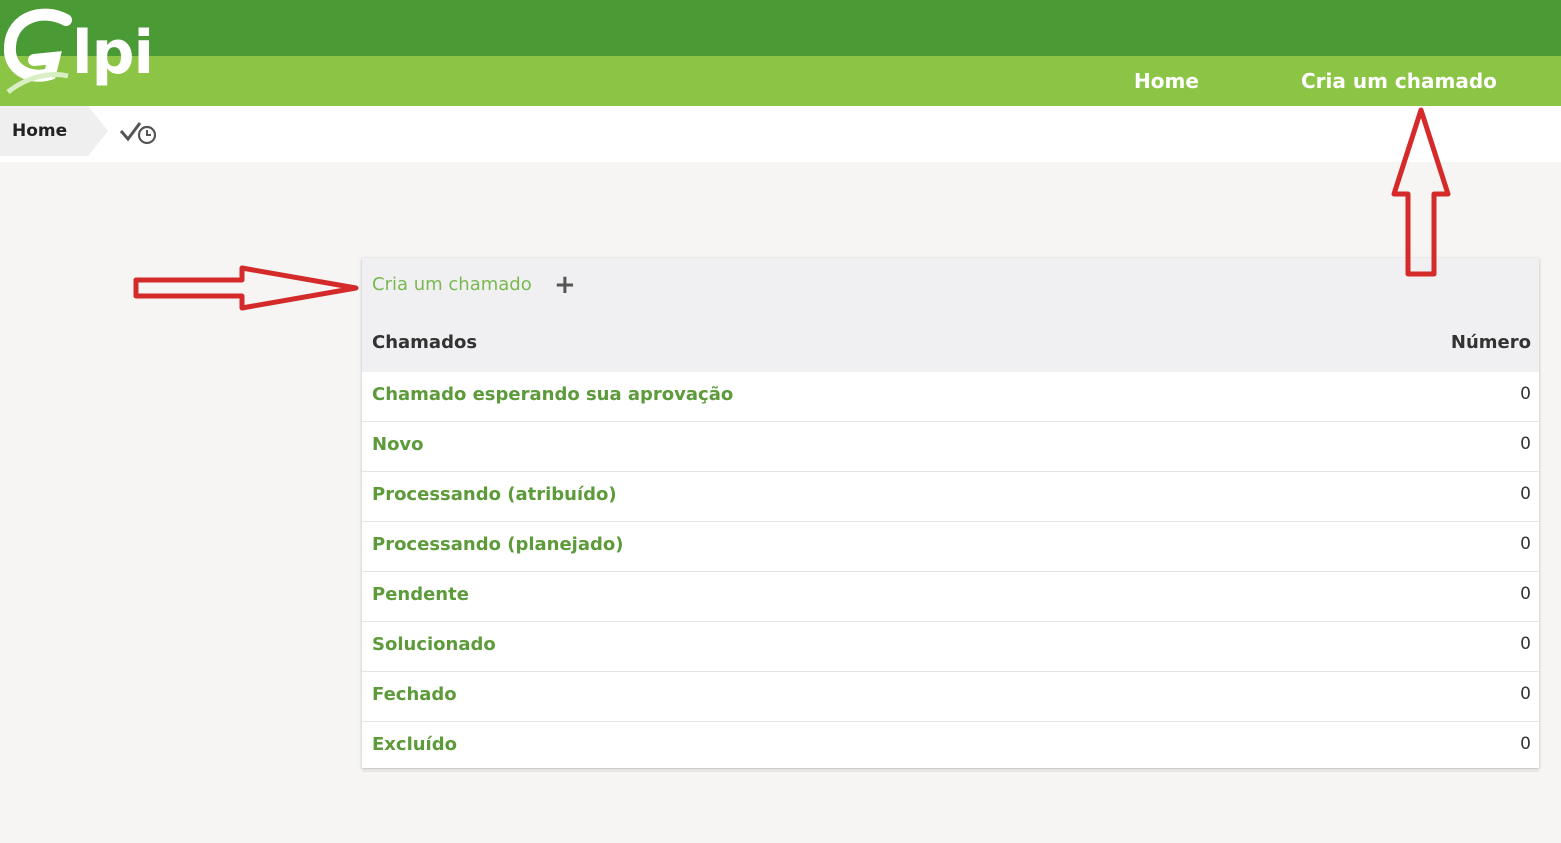 The height and width of the screenshot is (843, 1561). What do you see at coordinates (98, 131) in the screenshot?
I see `breadcrumb-separator` at bounding box center [98, 131].